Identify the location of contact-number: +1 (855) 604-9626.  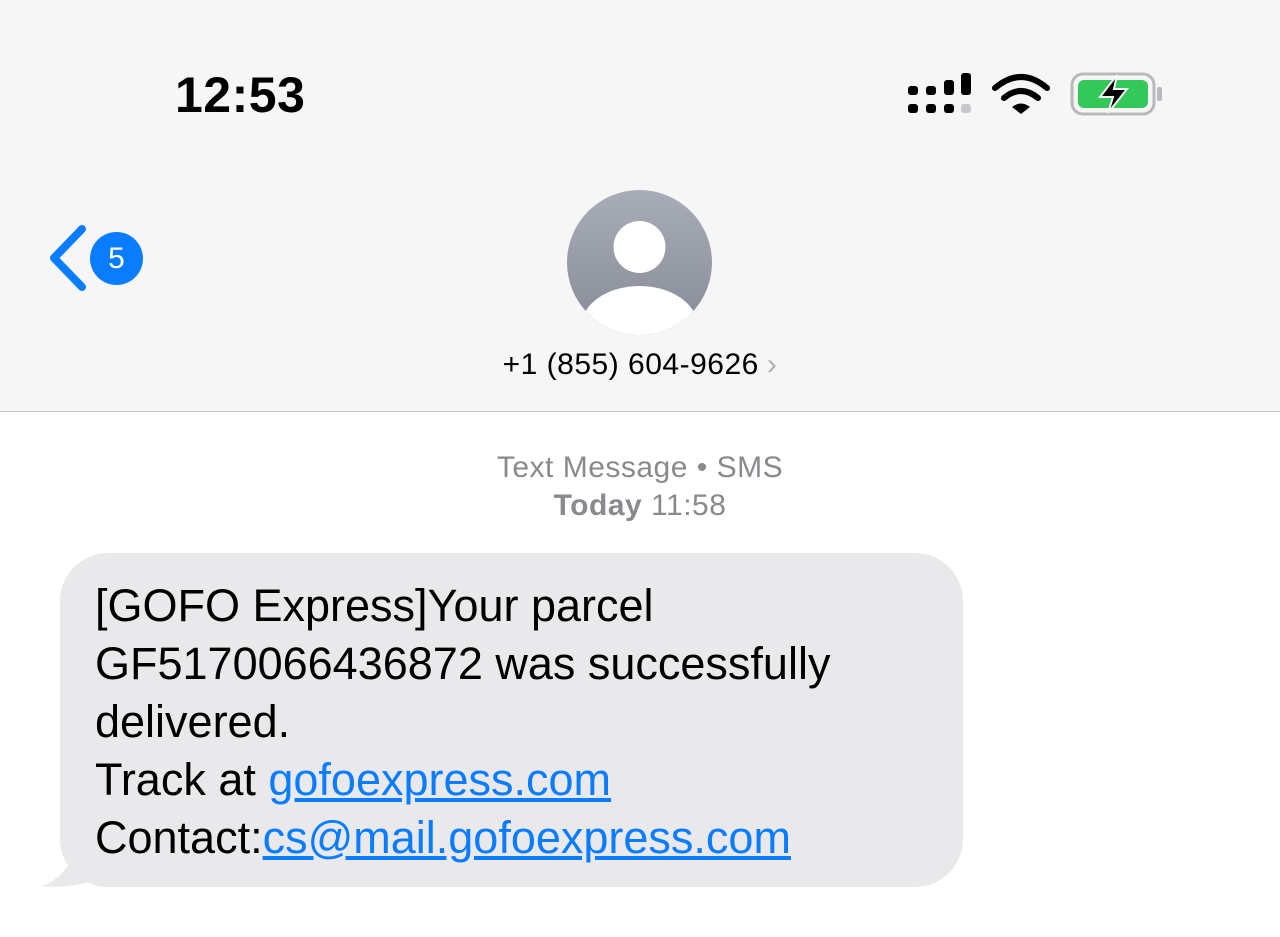
(630, 364).